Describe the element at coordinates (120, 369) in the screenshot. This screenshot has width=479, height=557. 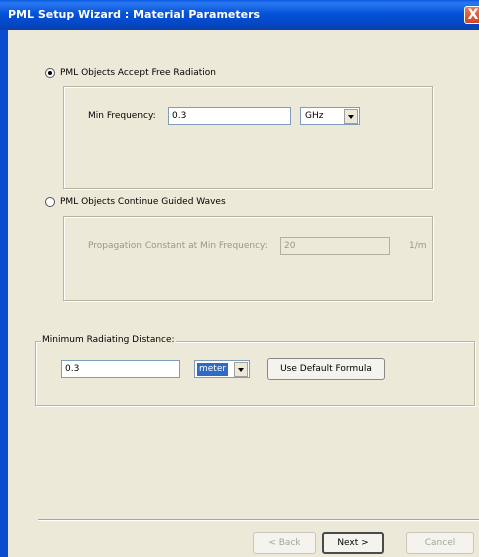
I see `radiating-distance-input: 0.3` at that location.